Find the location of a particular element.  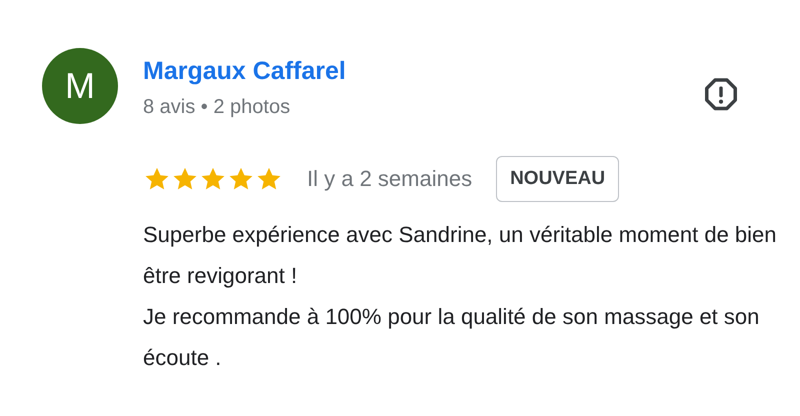

new-badge: NOUVEAU is located at coordinates (558, 179).